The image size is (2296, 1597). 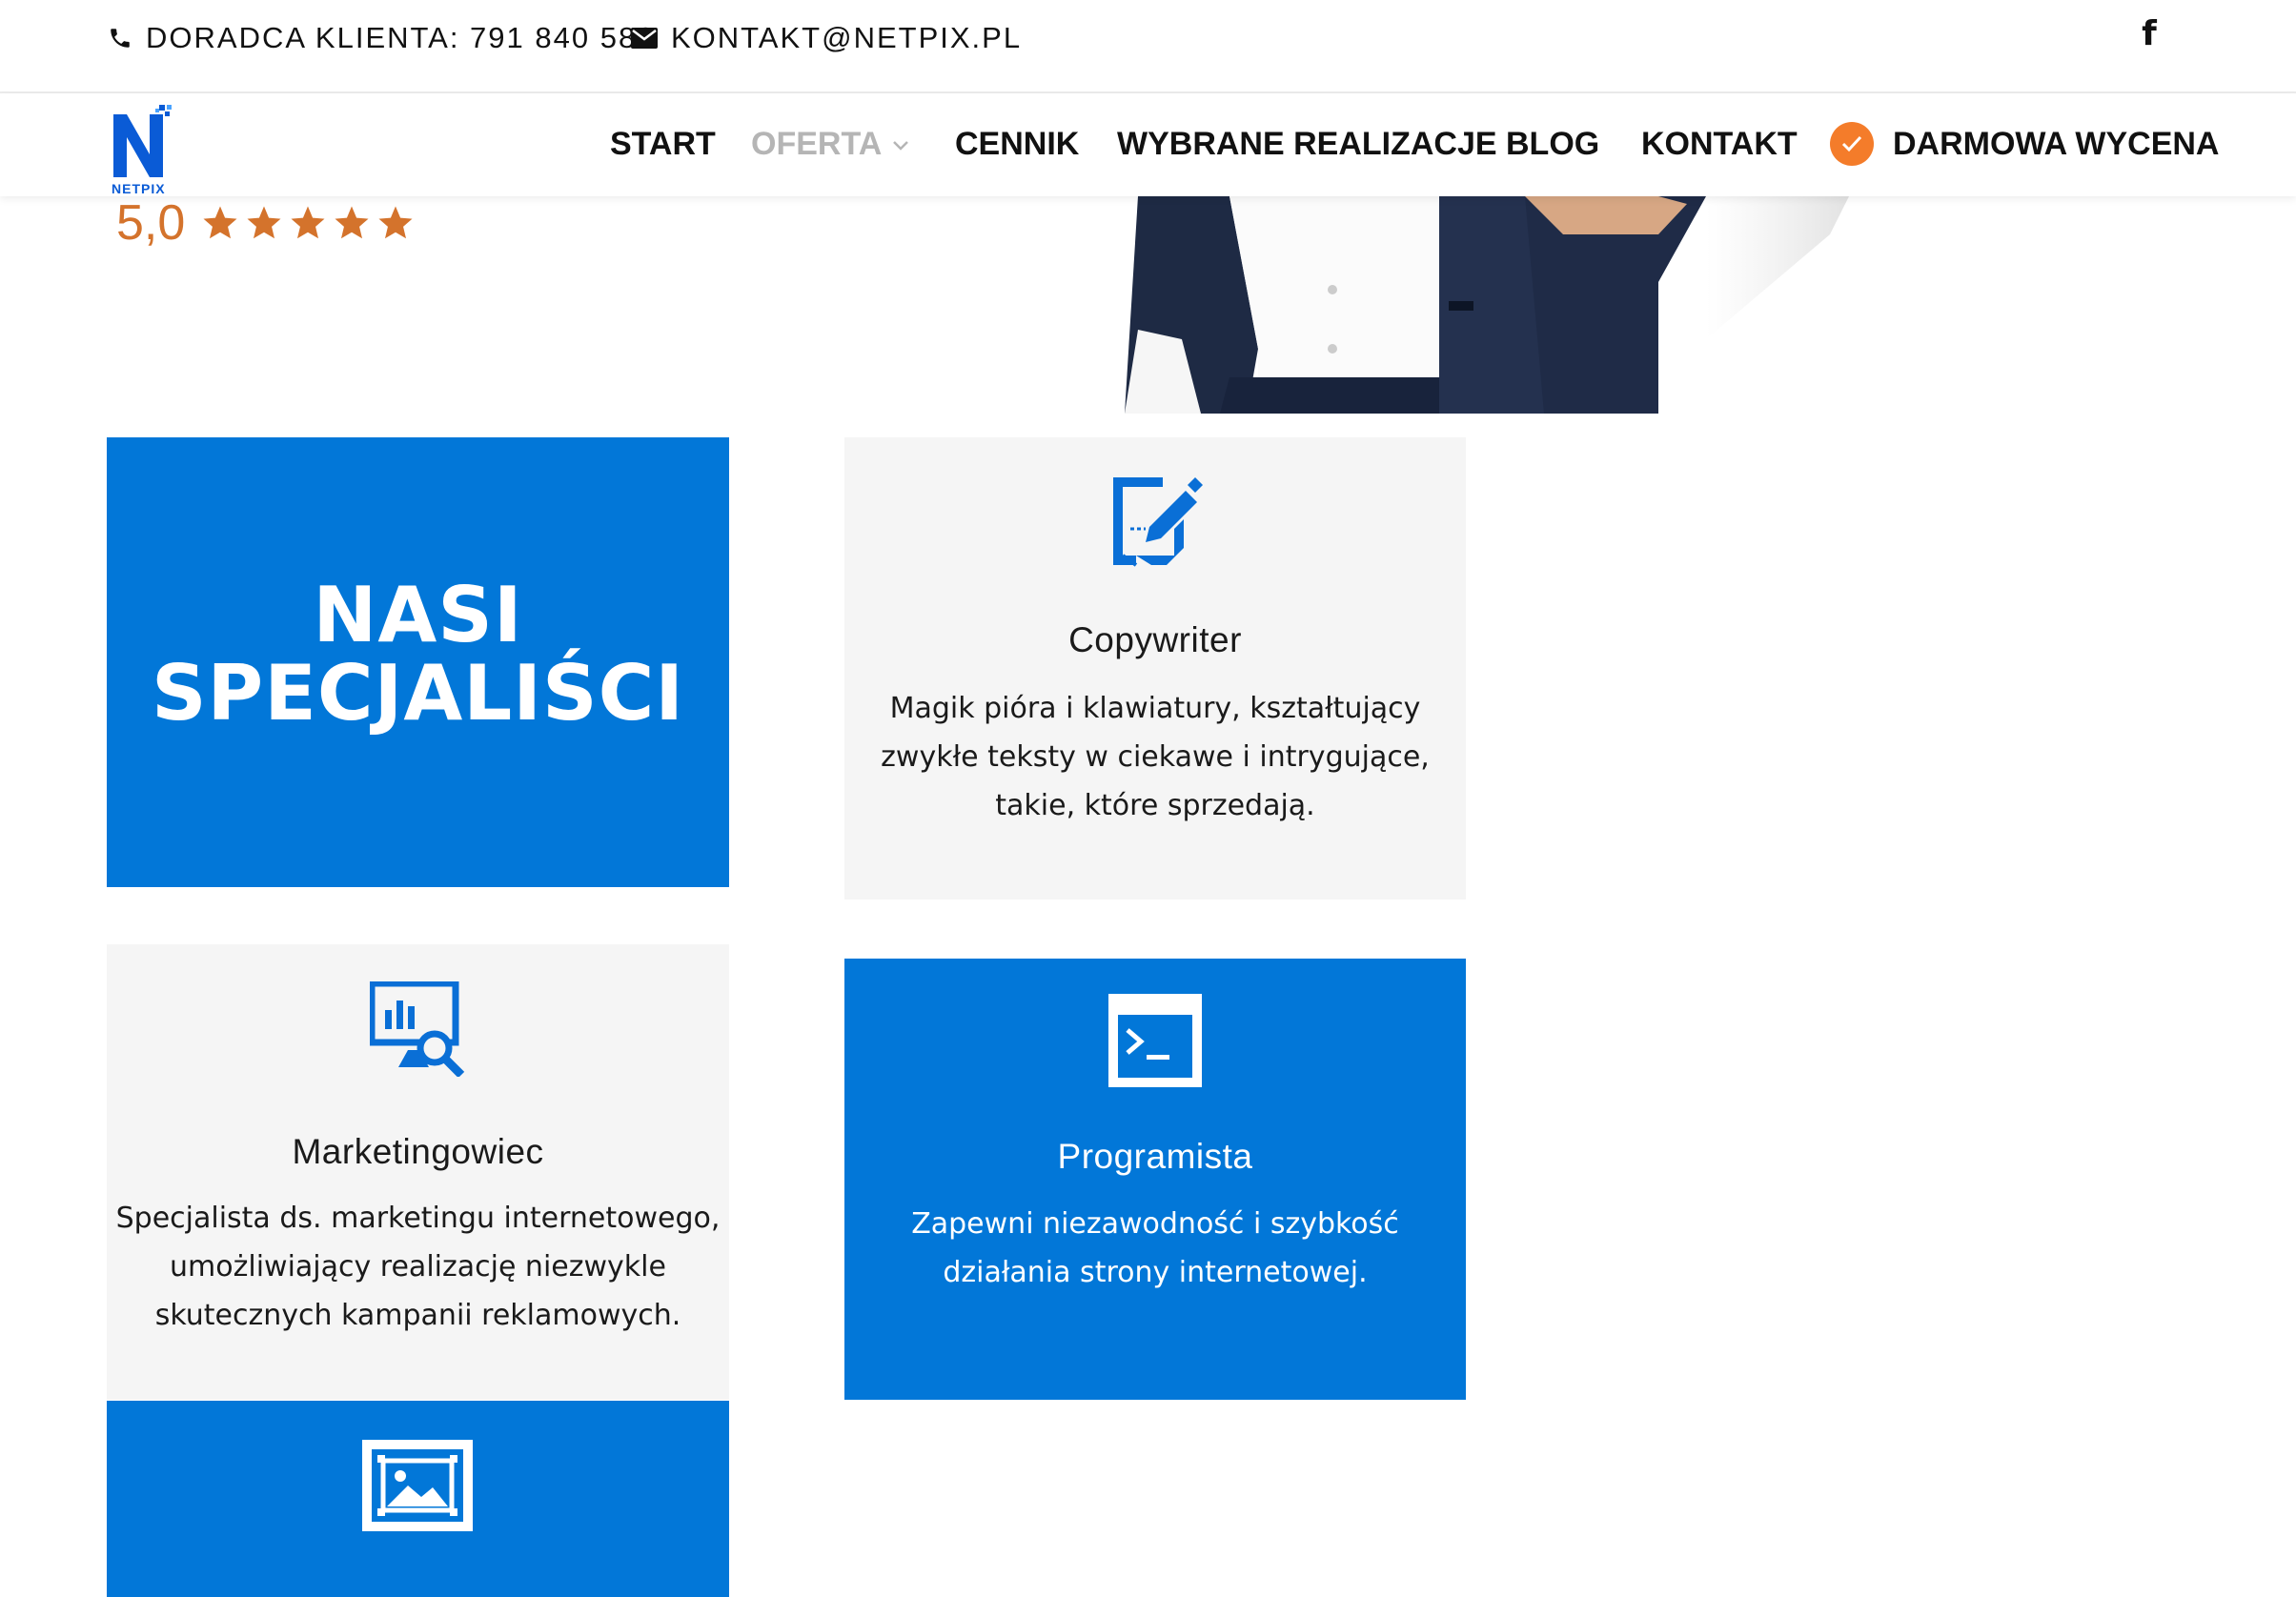 I want to click on card-title: Marketingowiec, so click(x=418, y=1151).